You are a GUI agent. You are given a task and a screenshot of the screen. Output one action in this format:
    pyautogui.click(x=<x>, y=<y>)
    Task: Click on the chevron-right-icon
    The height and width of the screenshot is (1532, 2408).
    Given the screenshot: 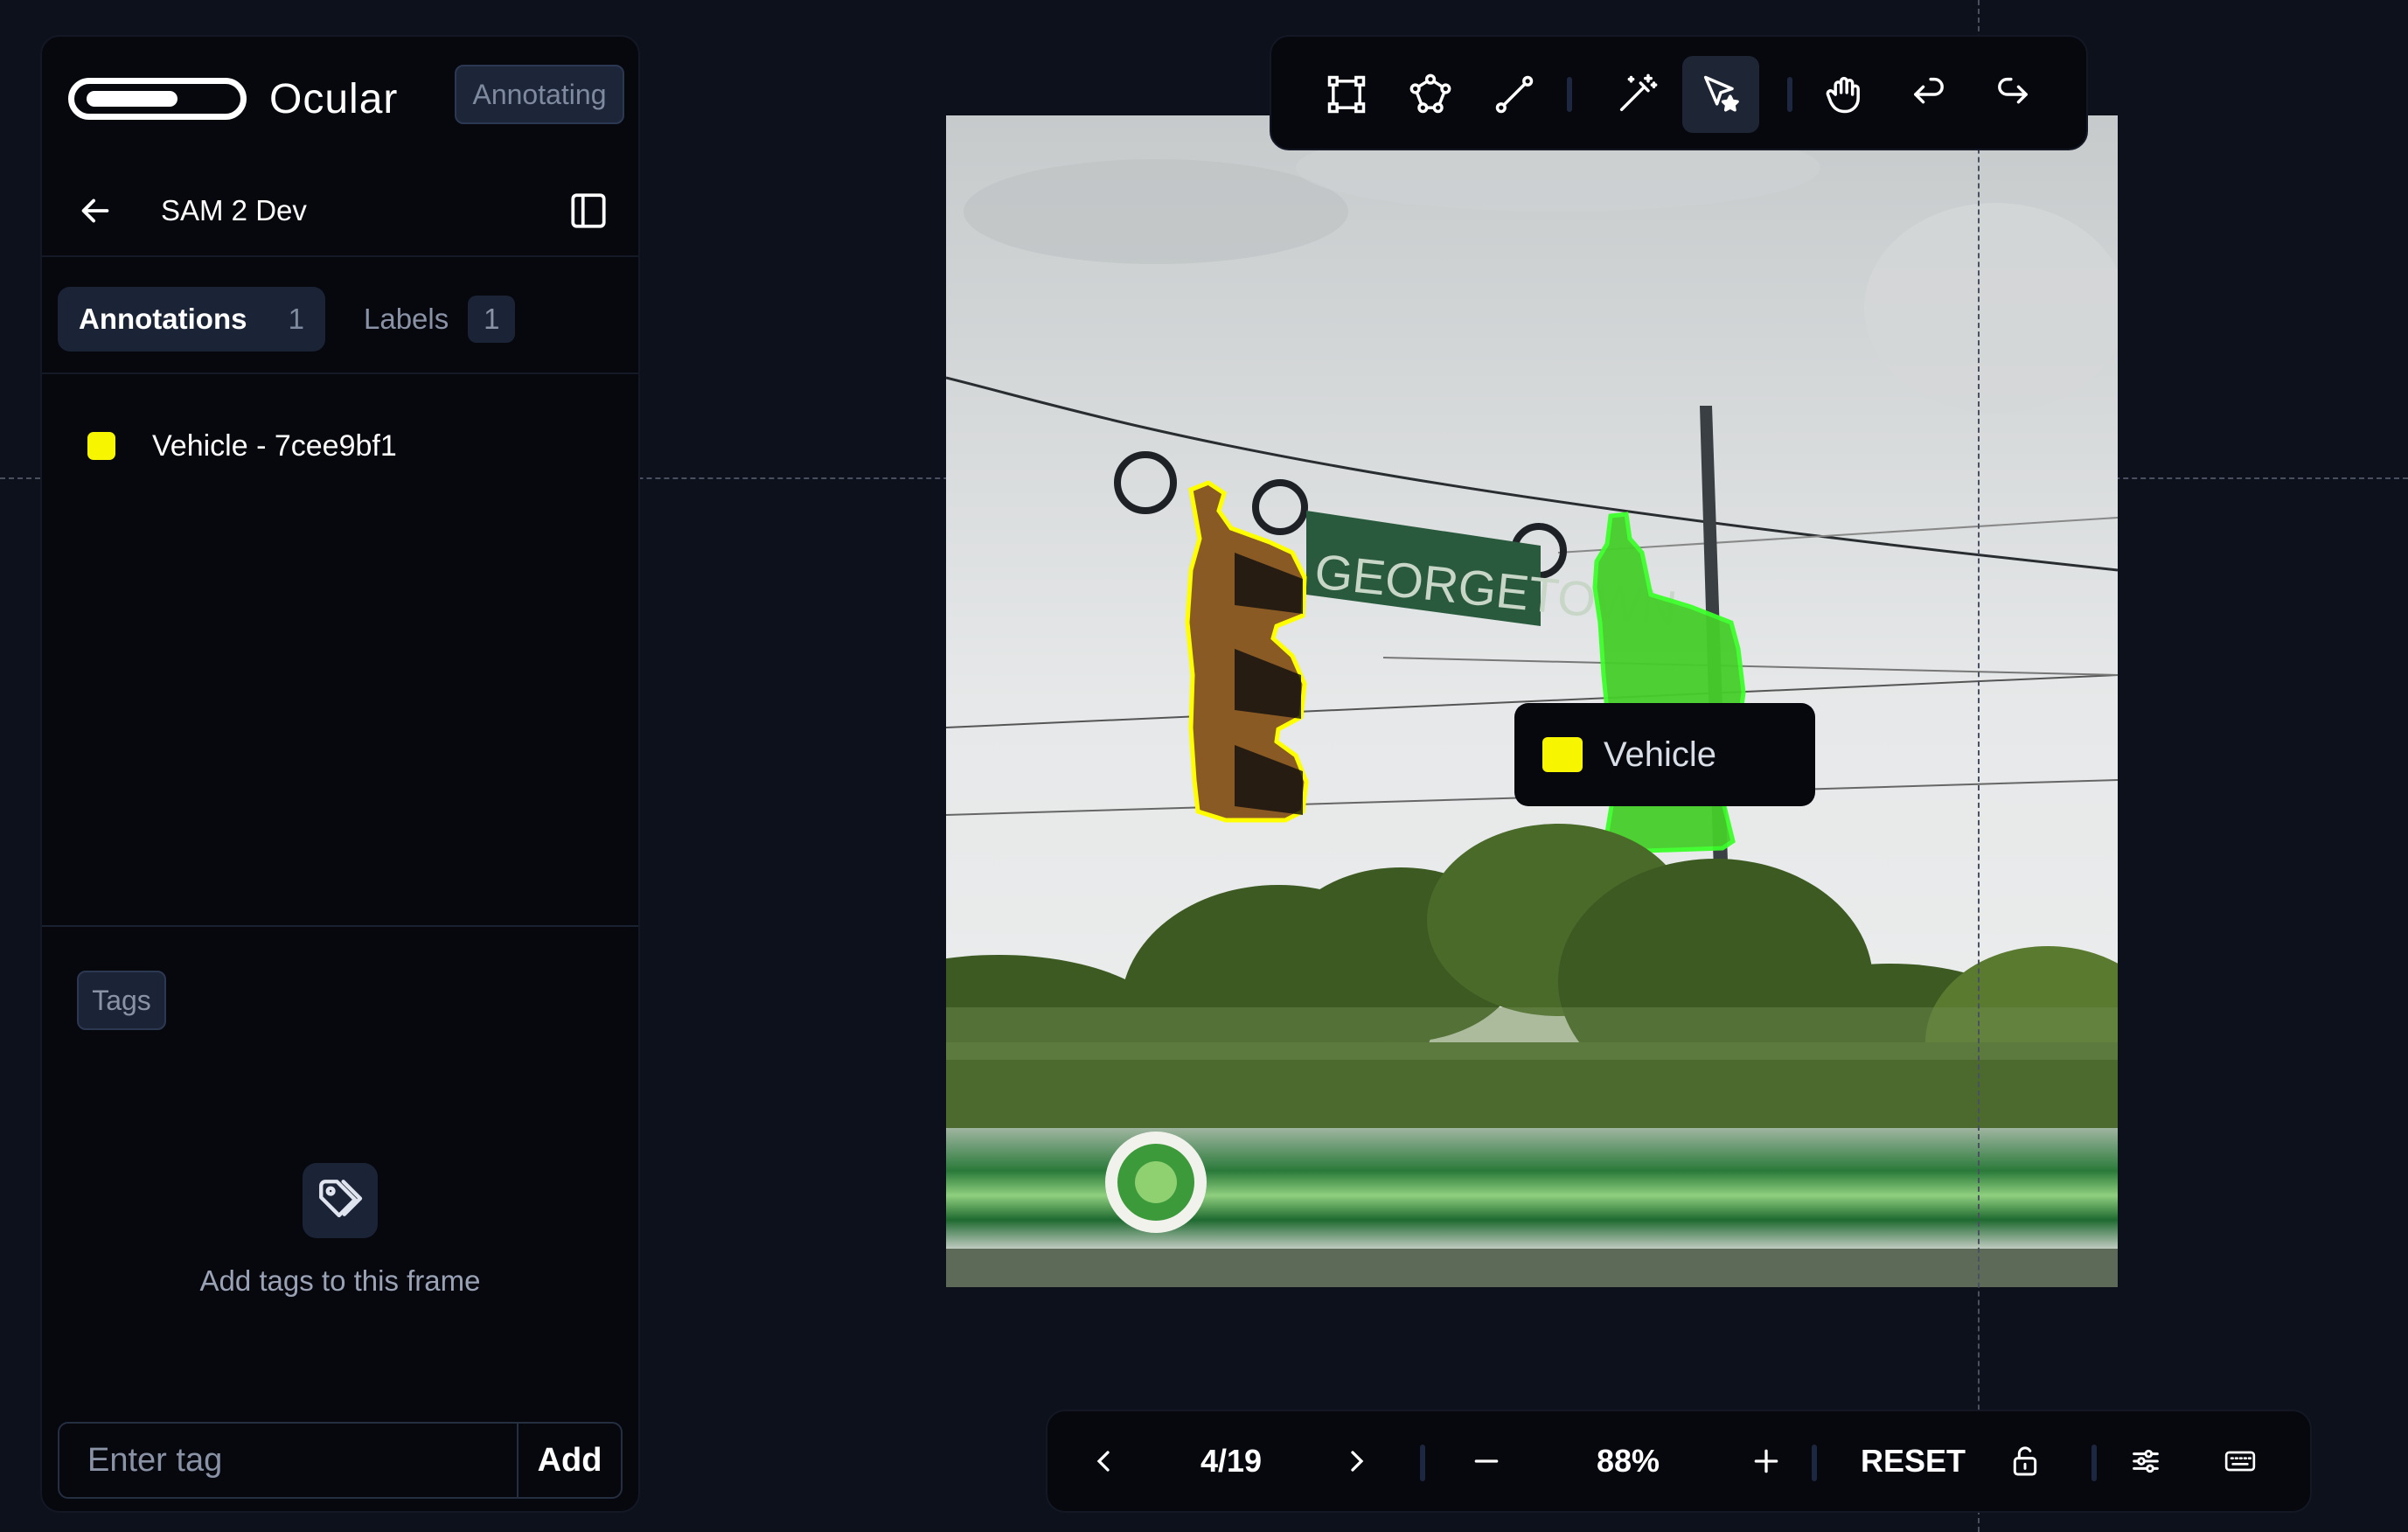 What is the action you would take?
    pyautogui.click(x=1357, y=1461)
    